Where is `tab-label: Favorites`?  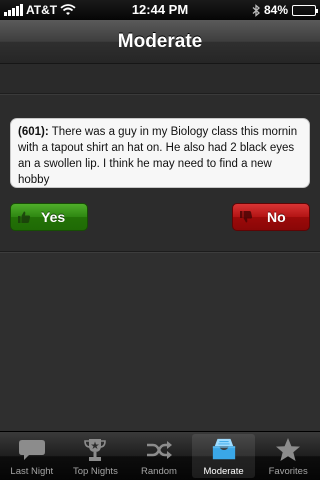
tab-label: Favorites is located at coordinates (288, 471).